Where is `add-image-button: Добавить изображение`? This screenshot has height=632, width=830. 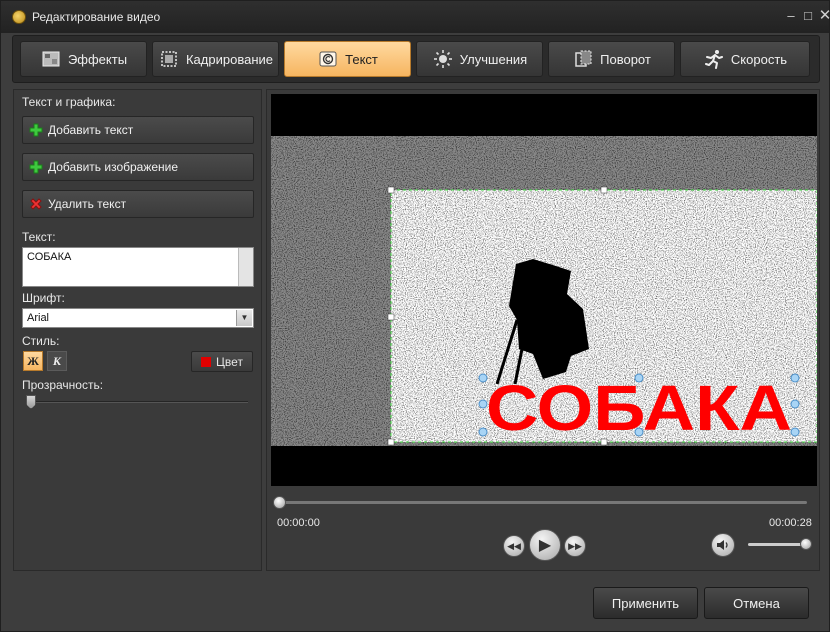
add-image-button: Добавить изображение is located at coordinates (138, 167).